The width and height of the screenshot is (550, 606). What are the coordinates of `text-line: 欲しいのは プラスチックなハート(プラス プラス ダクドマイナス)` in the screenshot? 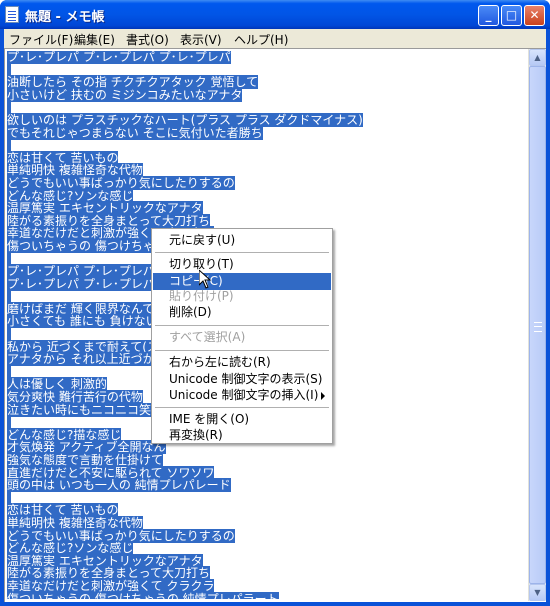 It's located at (267, 119).